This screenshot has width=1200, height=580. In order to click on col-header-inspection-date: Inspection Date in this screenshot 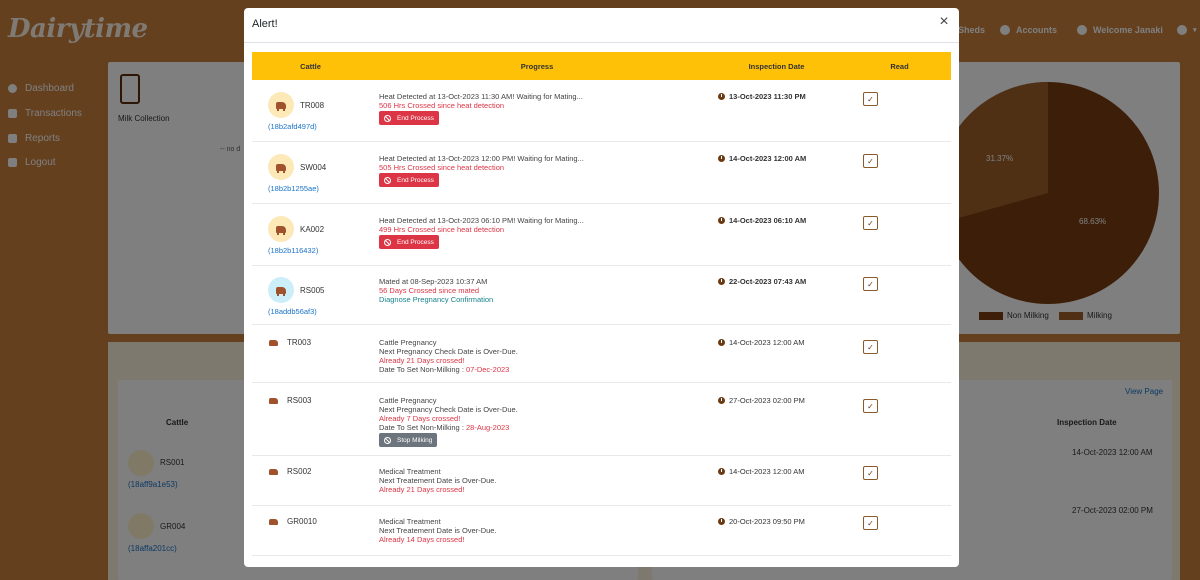, I will do `click(776, 66)`.